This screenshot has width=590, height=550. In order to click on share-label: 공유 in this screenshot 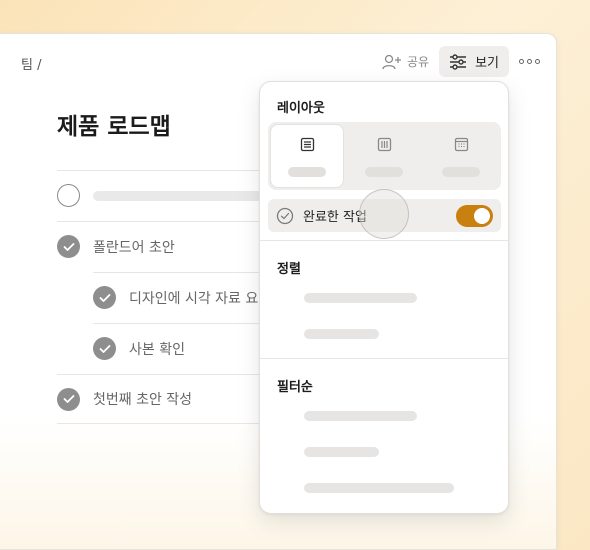, I will do `click(418, 62)`.